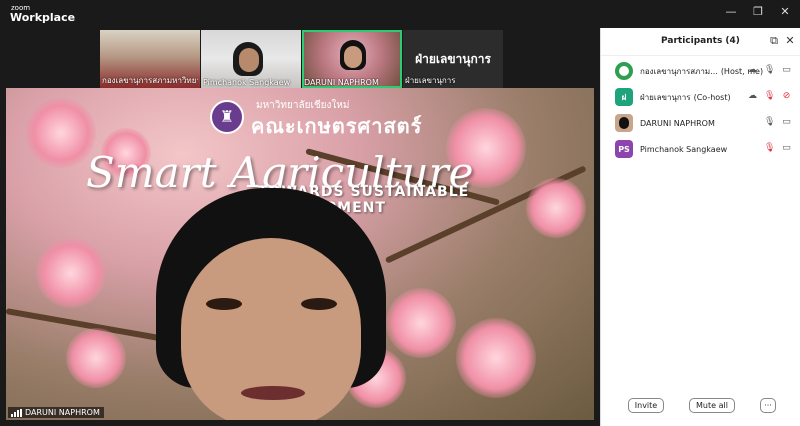 This screenshot has height=426, width=800. What do you see at coordinates (758, 12) in the screenshot?
I see `restore-button: ❐` at bounding box center [758, 12].